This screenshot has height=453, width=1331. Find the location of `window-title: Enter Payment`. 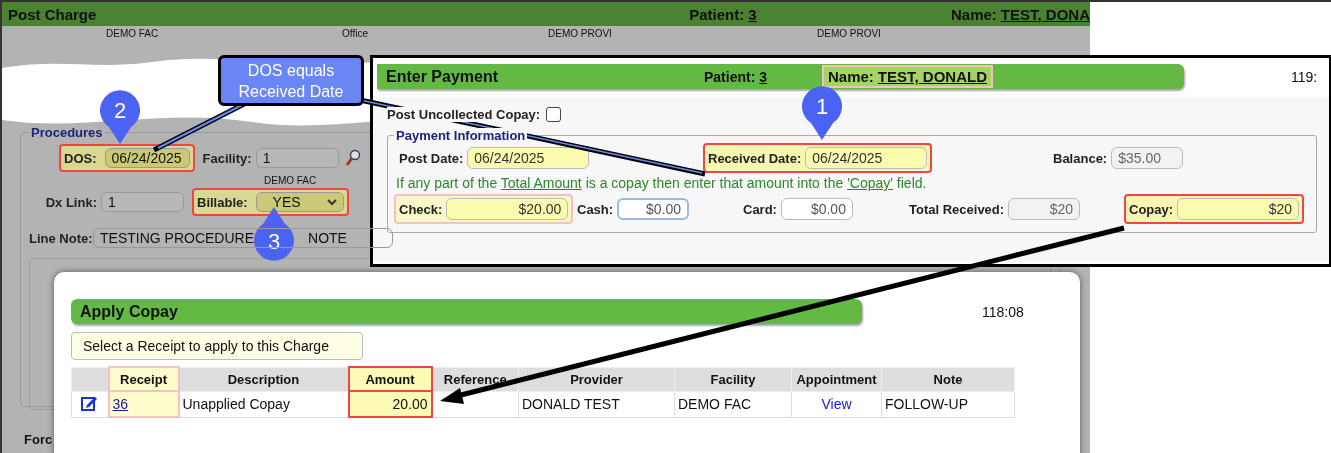

window-title: Enter Payment is located at coordinates (443, 76).